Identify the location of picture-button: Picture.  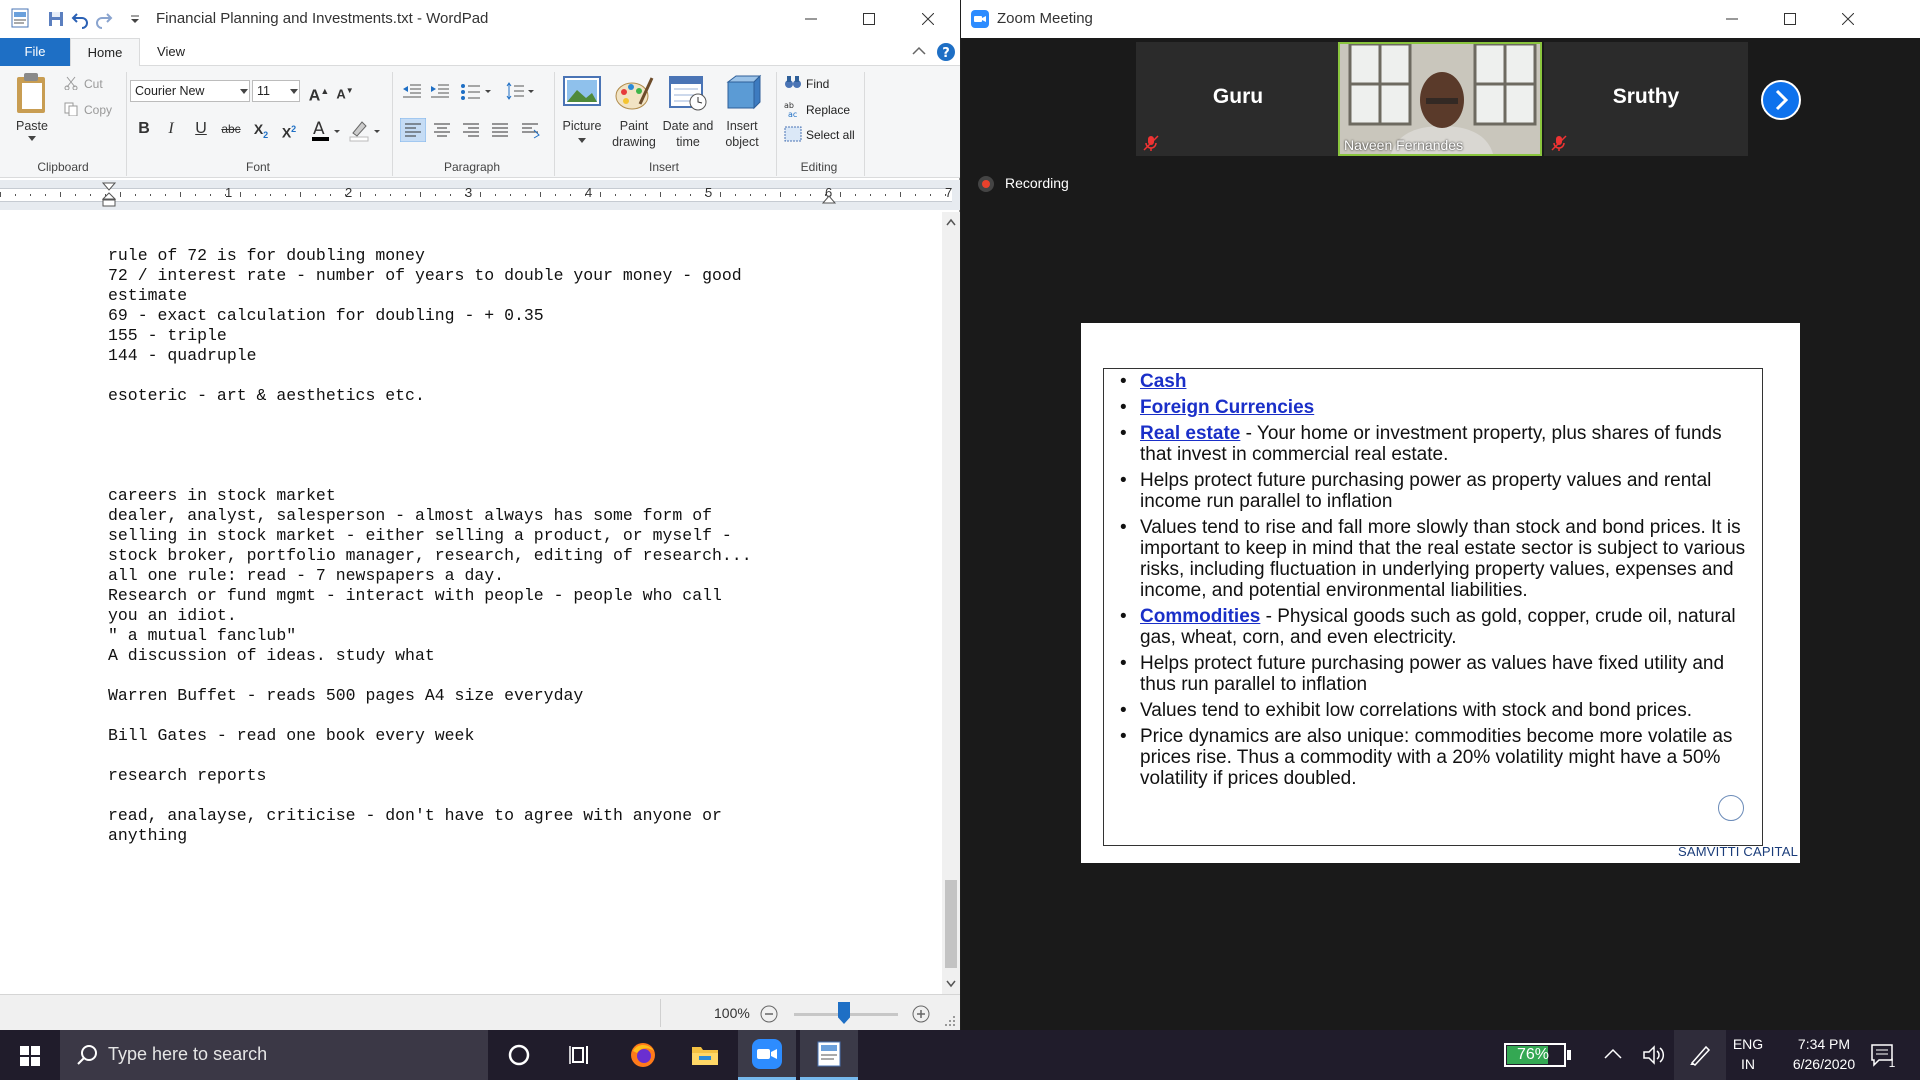
(582, 126).